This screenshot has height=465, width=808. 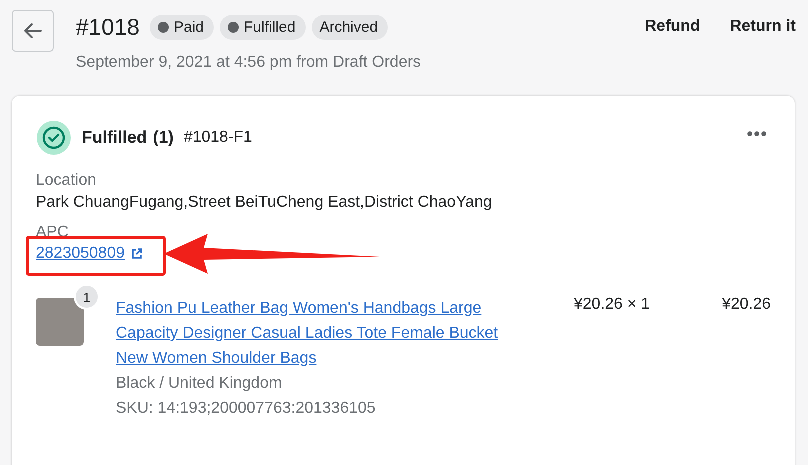 What do you see at coordinates (672, 27) in the screenshot?
I see `action-button: Refund` at bounding box center [672, 27].